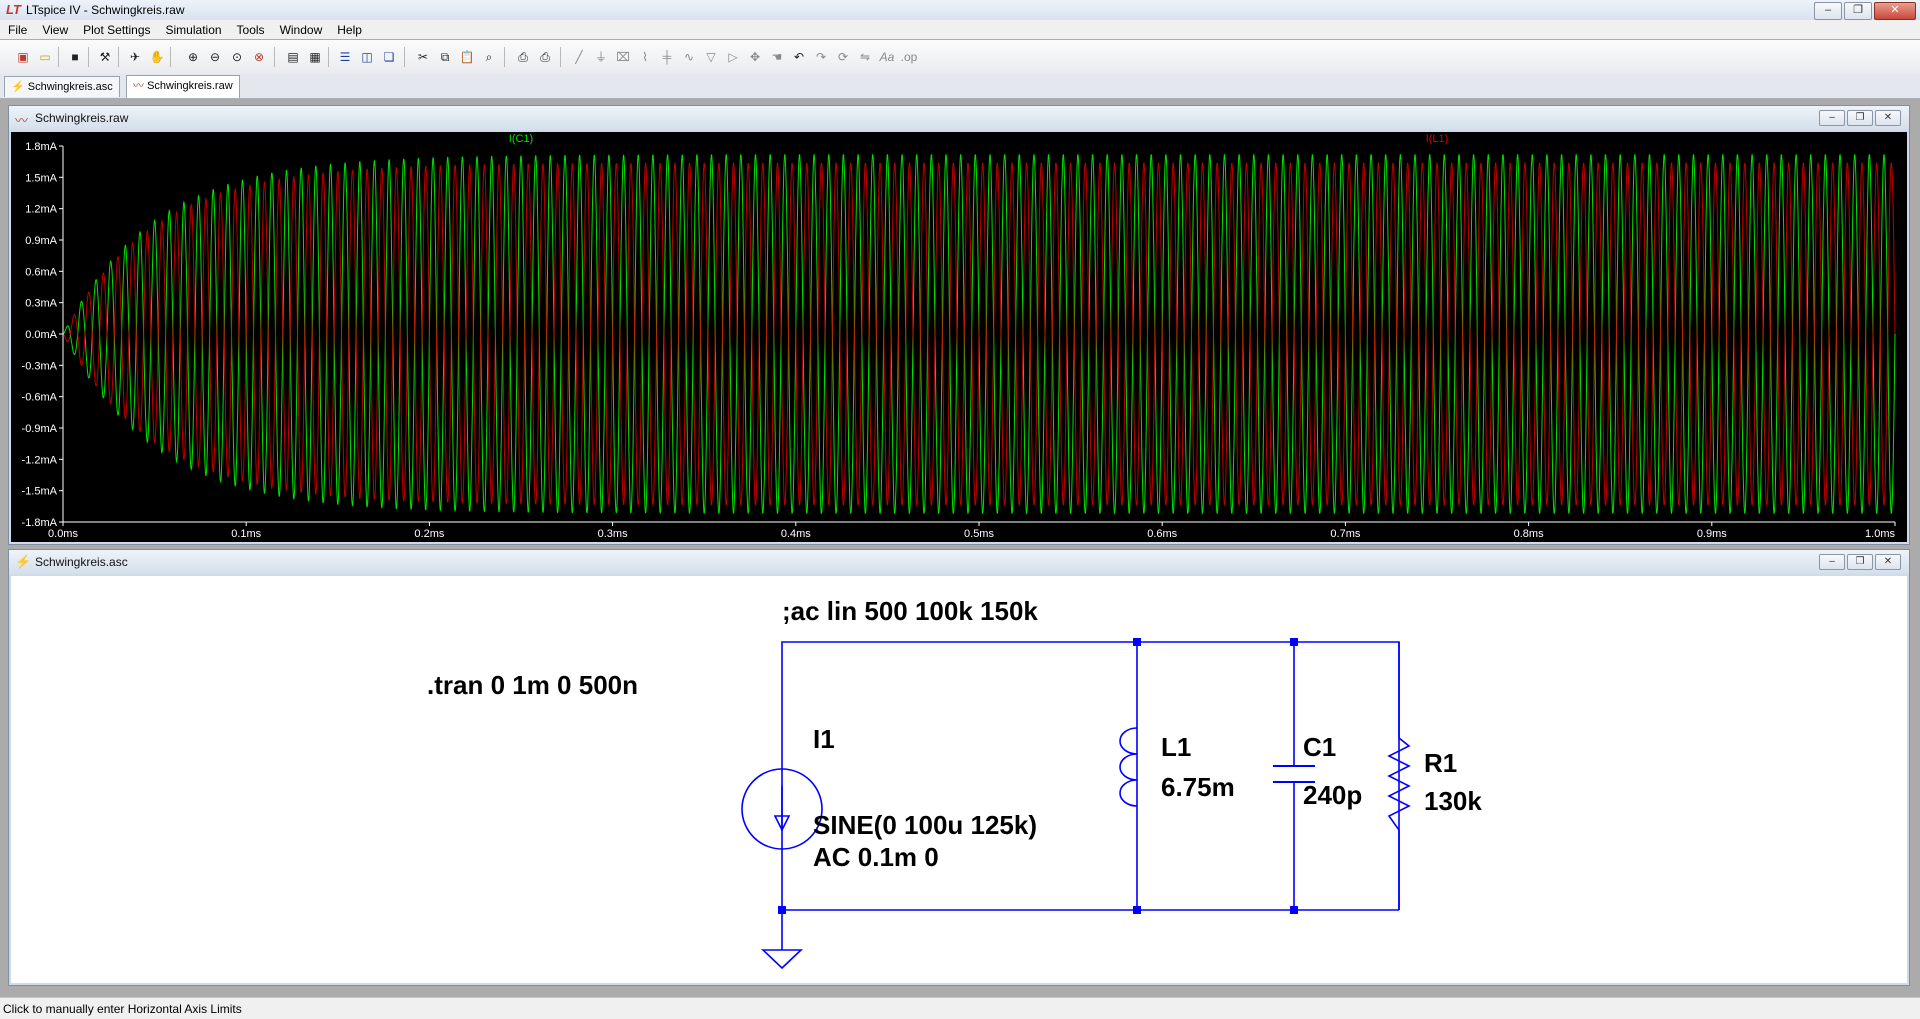  I want to click on window-title: LTspice IV - Schwingkreis.raw, so click(105, 10).